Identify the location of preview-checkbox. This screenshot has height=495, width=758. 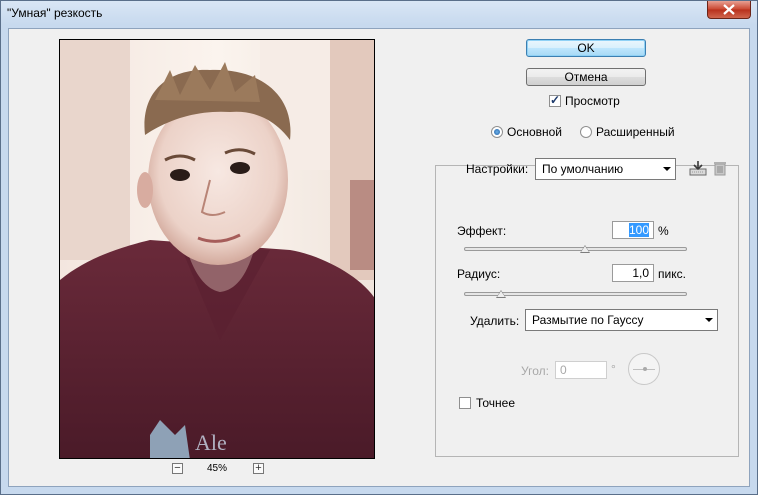
(555, 100).